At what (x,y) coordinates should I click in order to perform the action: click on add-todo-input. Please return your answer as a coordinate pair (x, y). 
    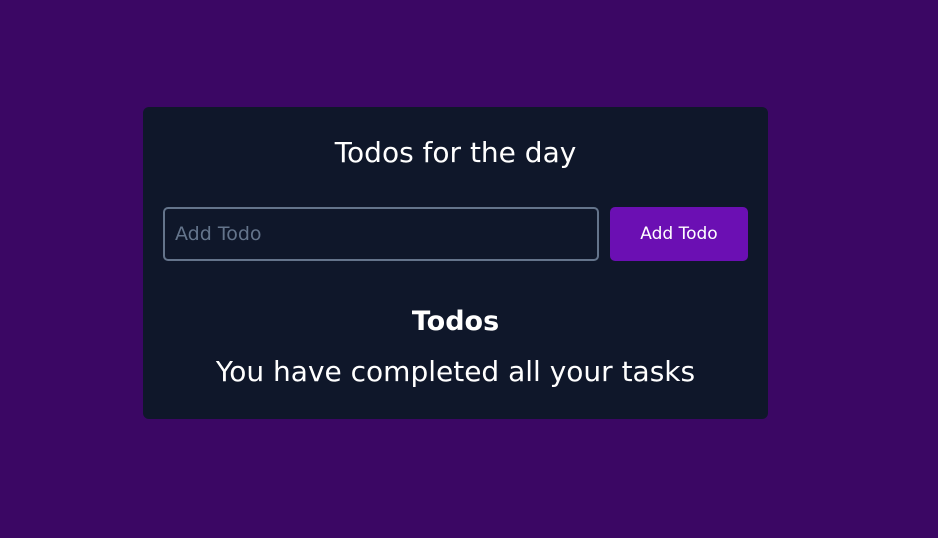
    Looking at the image, I should click on (381, 234).